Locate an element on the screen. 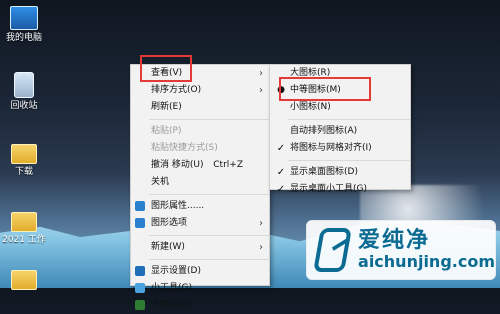  desktop-icon-partial is located at coordinates (24, 280).